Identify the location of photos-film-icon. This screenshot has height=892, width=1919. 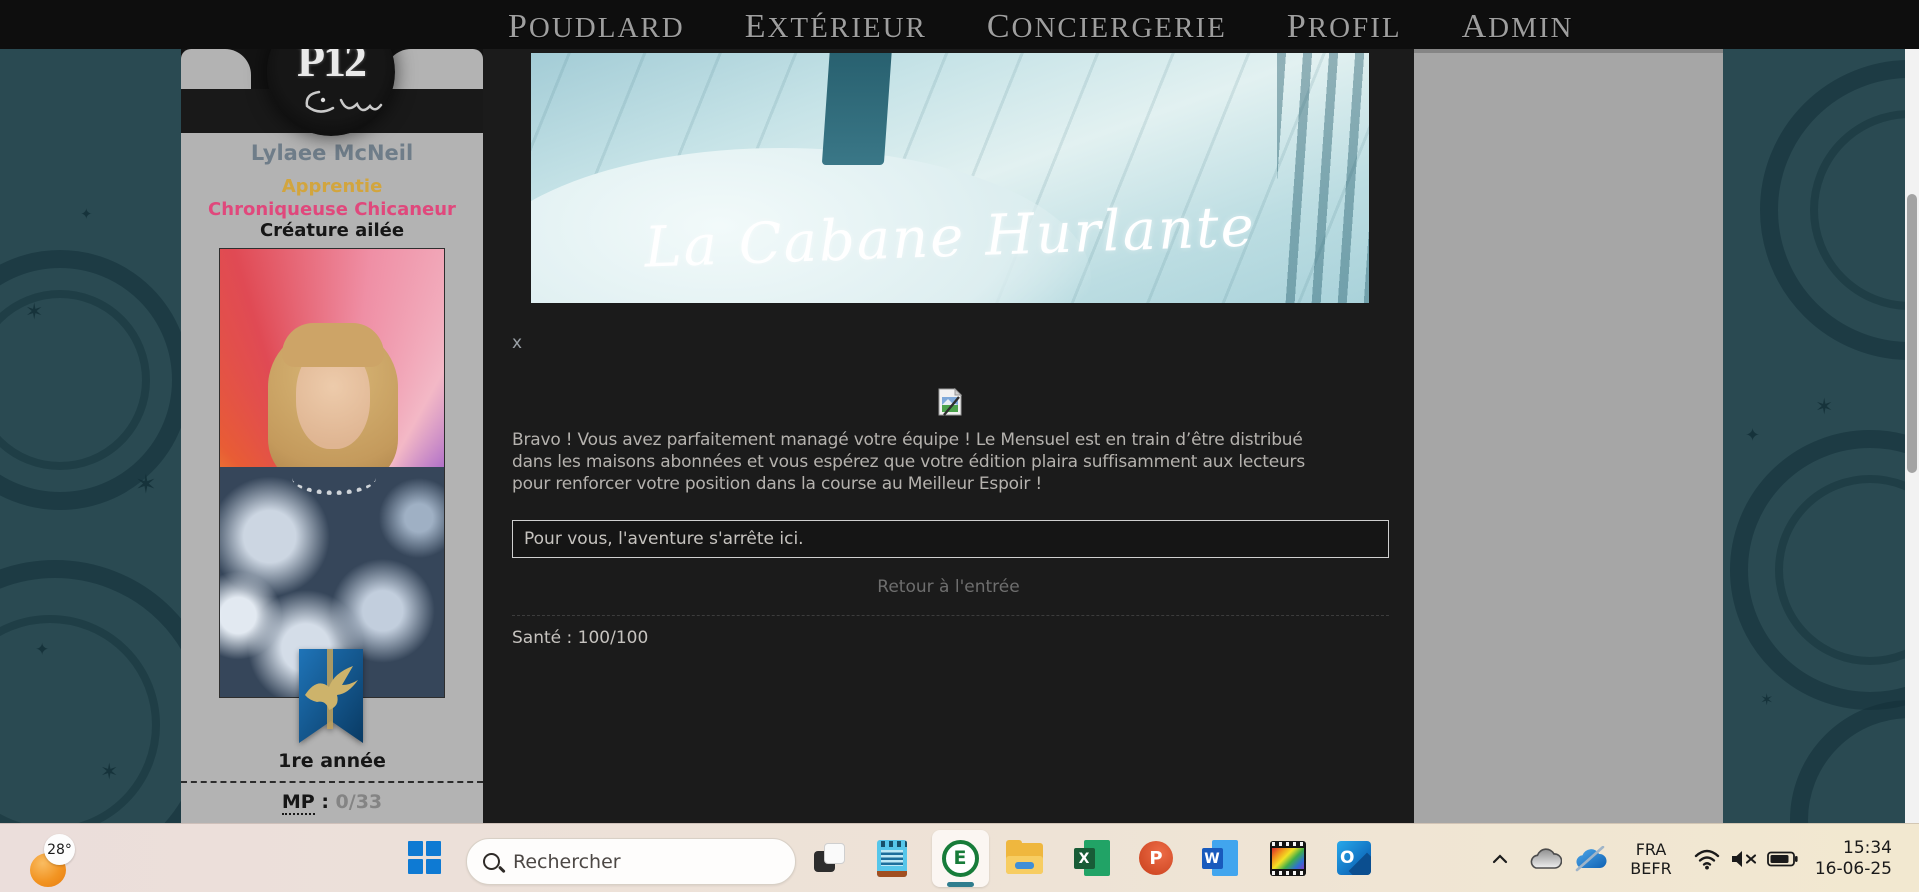
(1288, 858).